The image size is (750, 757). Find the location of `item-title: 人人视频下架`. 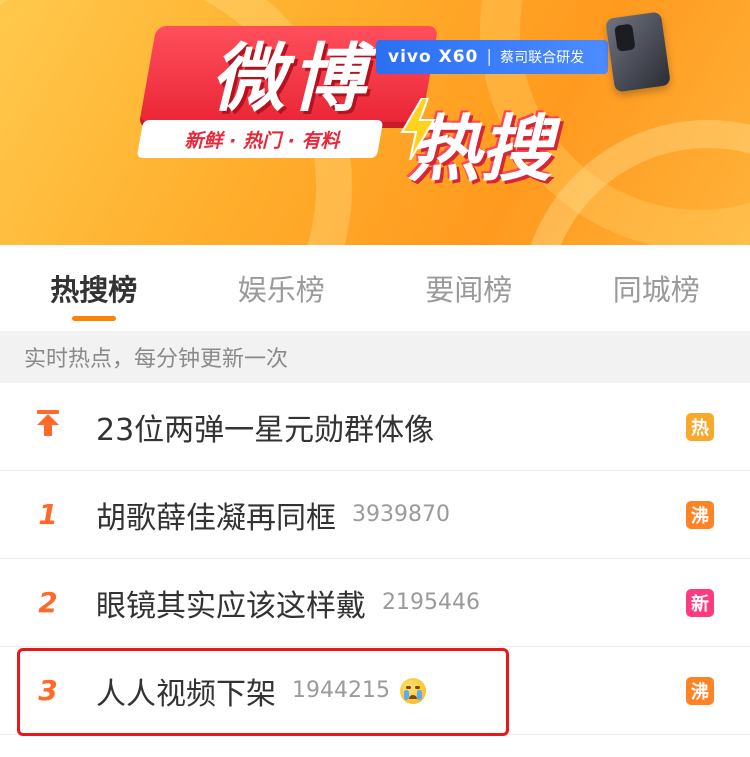

item-title: 人人视频下架 is located at coordinates (186, 694).